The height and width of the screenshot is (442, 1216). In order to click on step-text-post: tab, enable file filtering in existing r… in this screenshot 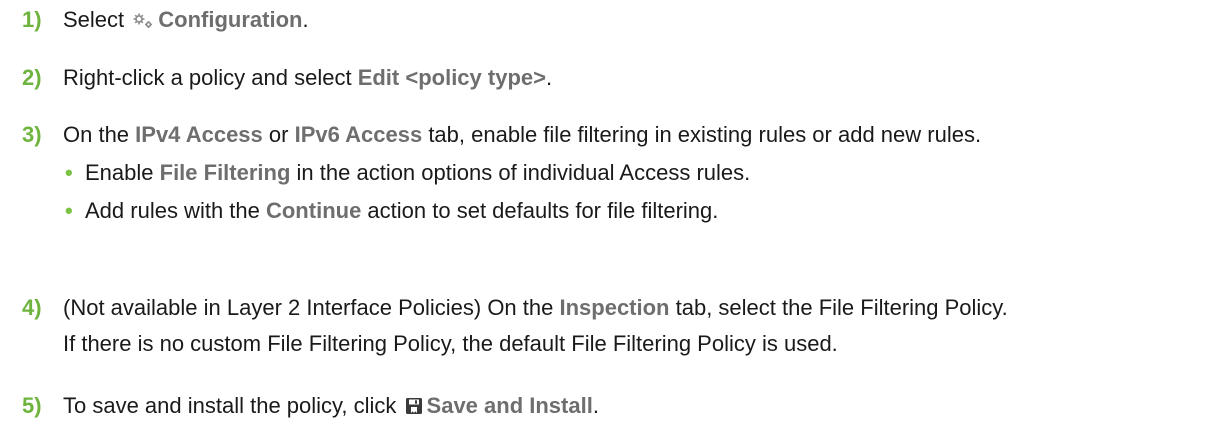, I will do `click(702, 134)`.